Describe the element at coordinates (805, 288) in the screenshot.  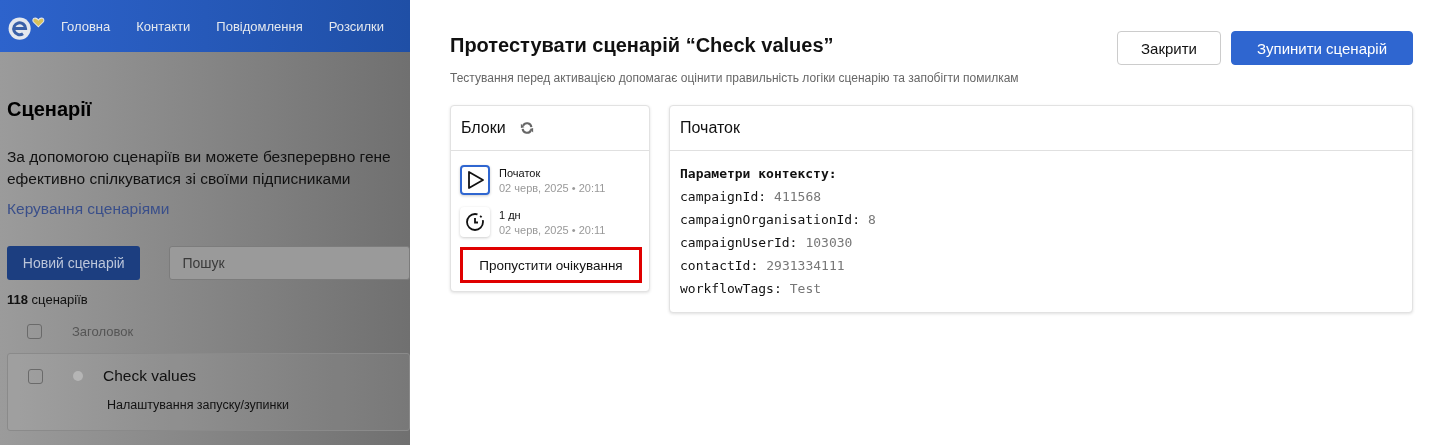
I see `param-value: Test` at that location.